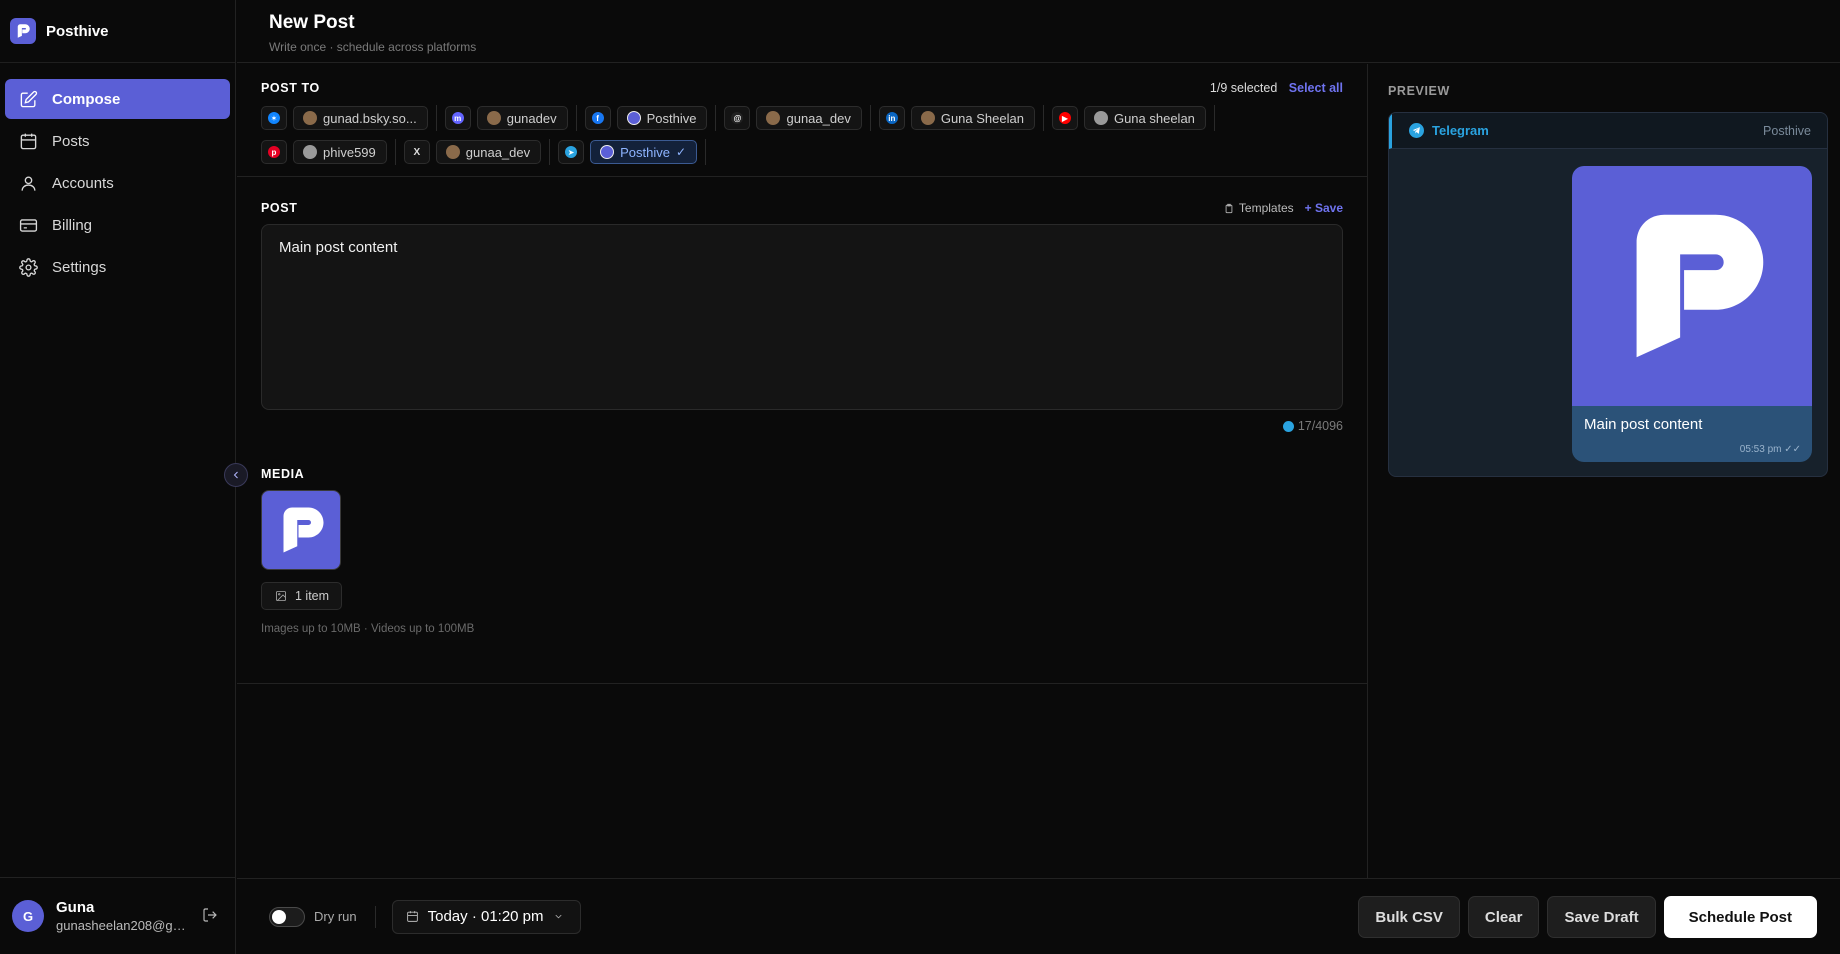 The image size is (1840, 954). I want to click on logout-icon, so click(210, 915).